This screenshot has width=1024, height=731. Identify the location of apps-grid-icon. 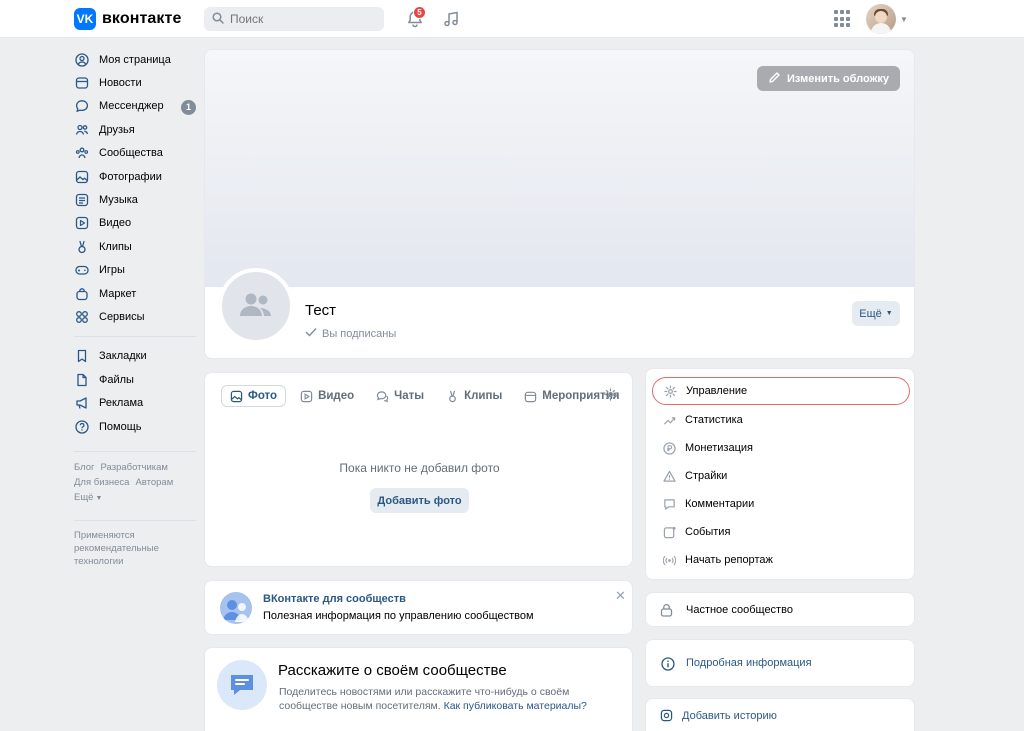
(843, 19).